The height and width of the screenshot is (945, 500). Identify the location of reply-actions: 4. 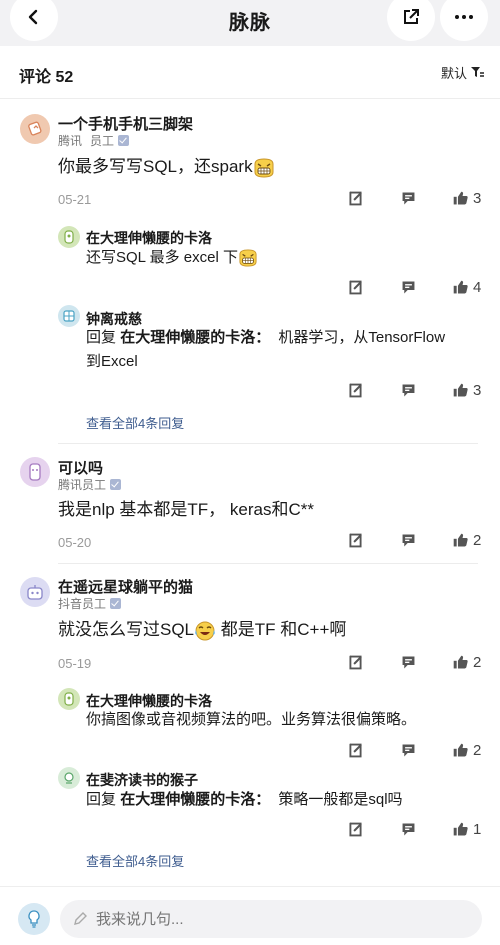
(250, 289).